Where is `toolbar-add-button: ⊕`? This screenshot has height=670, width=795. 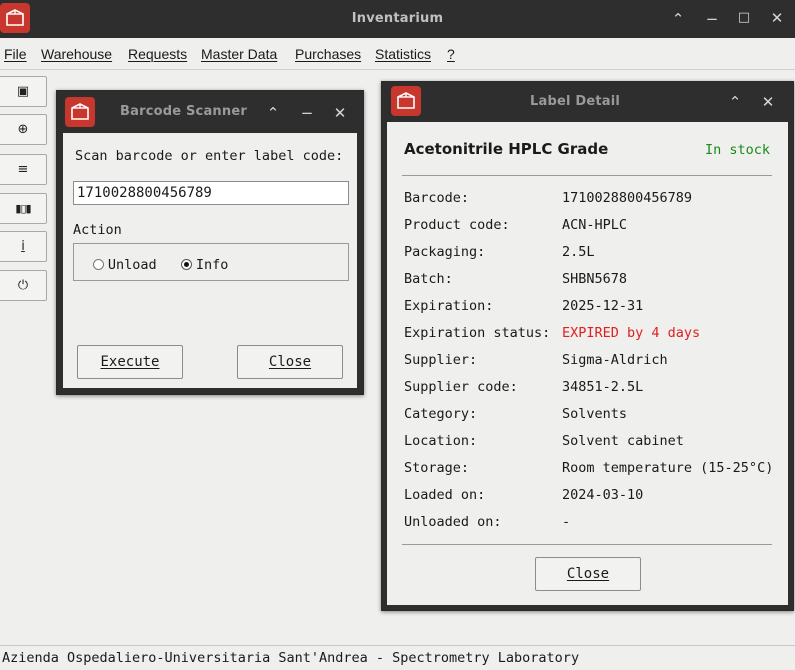
toolbar-add-button: ⊕ is located at coordinates (23, 129).